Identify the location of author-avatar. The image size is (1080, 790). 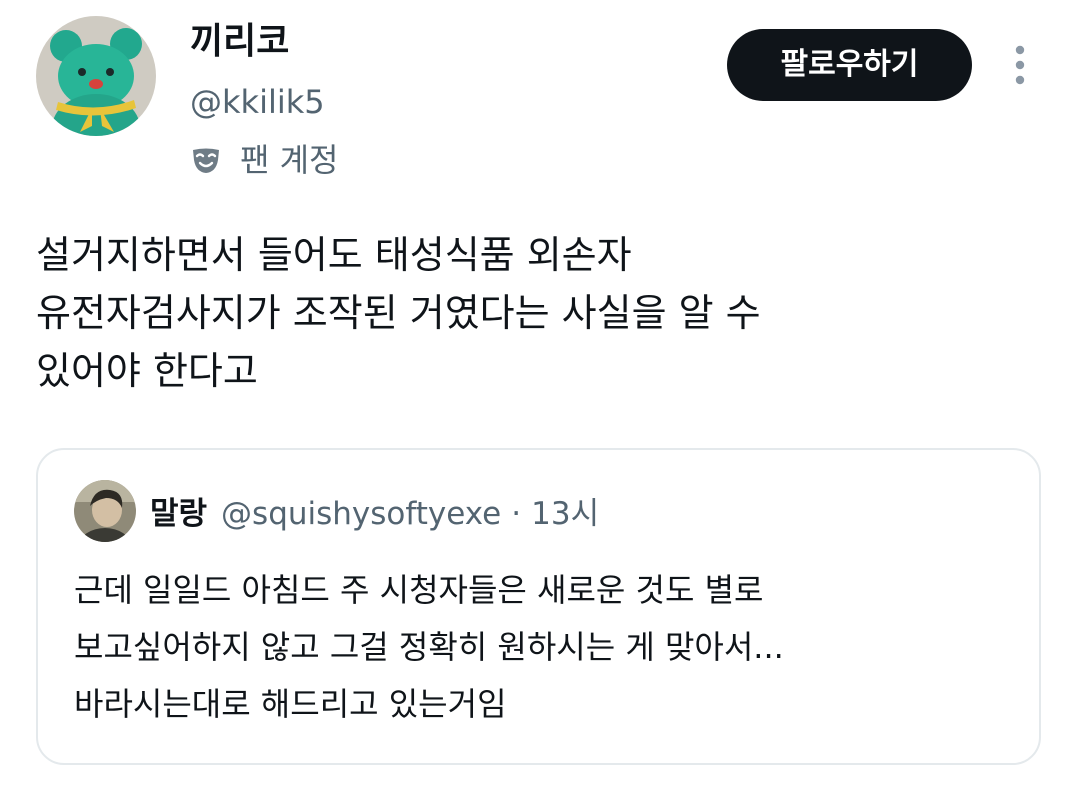
(96, 76).